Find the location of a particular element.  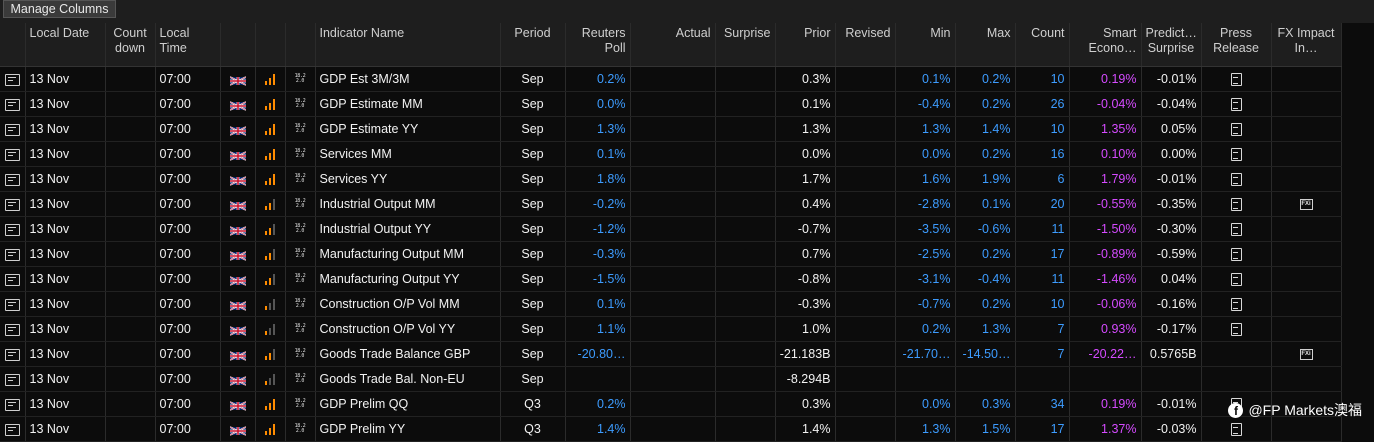

col-header-prior: Prior is located at coordinates (805, 45).